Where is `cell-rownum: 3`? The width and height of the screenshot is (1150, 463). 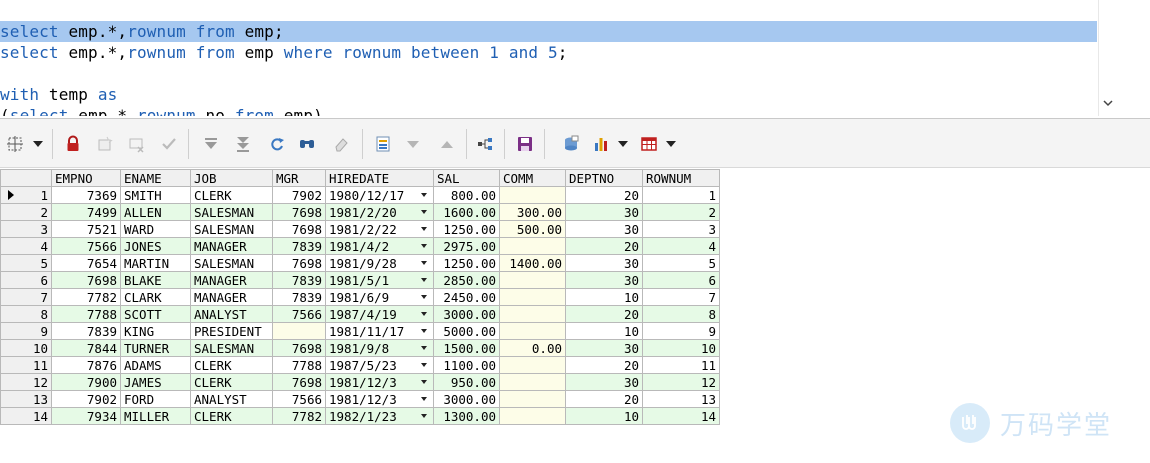 cell-rownum: 3 is located at coordinates (681, 229).